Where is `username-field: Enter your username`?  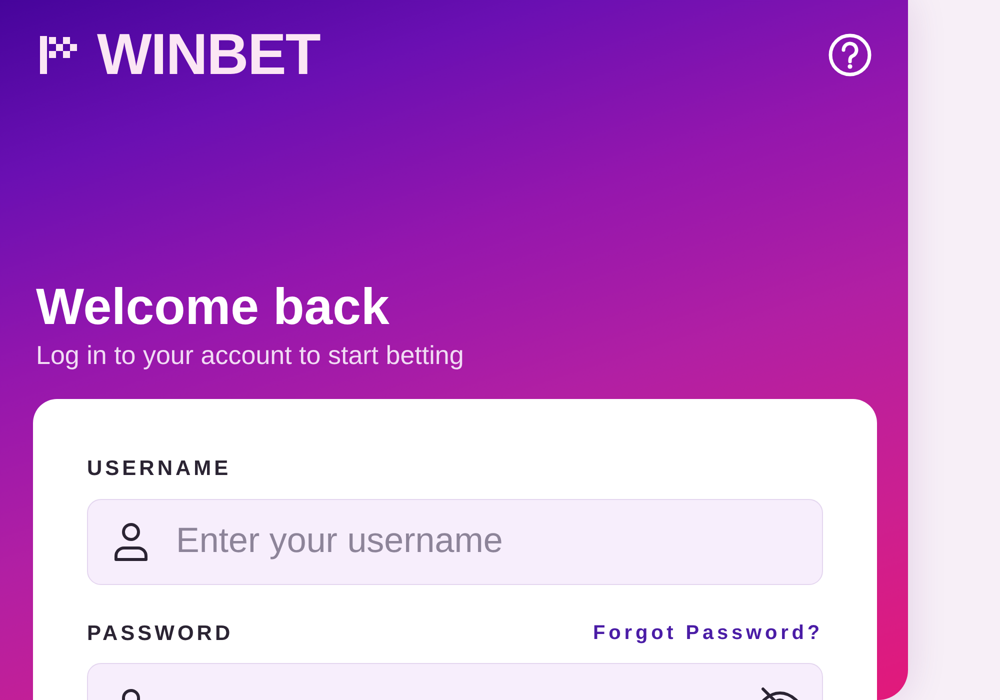 username-field: Enter your username is located at coordinates (455, 541).